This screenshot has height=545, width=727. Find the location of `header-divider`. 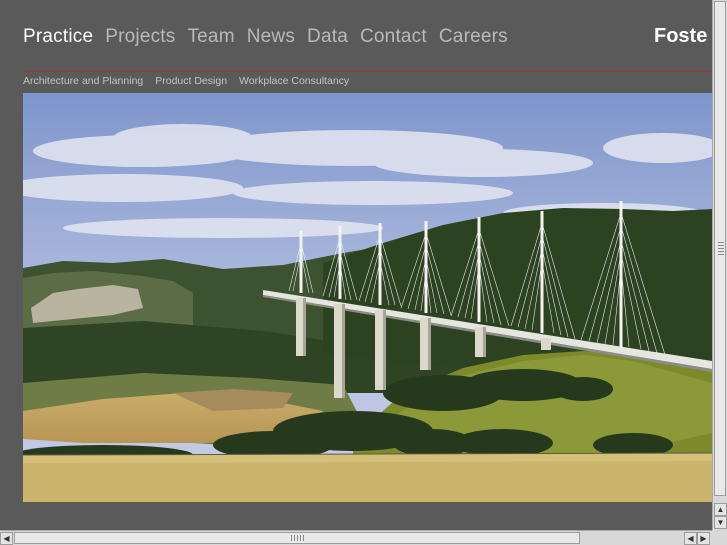

header-divider is located at coordinates (367, 71).